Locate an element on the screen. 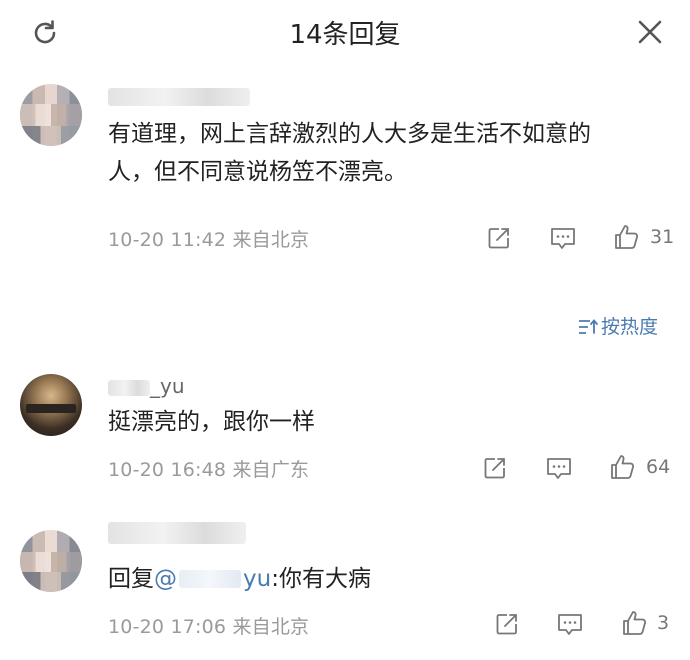 The height and width of the screenshot is (660, 690). mention-masked is located at coordinates (210, 579).